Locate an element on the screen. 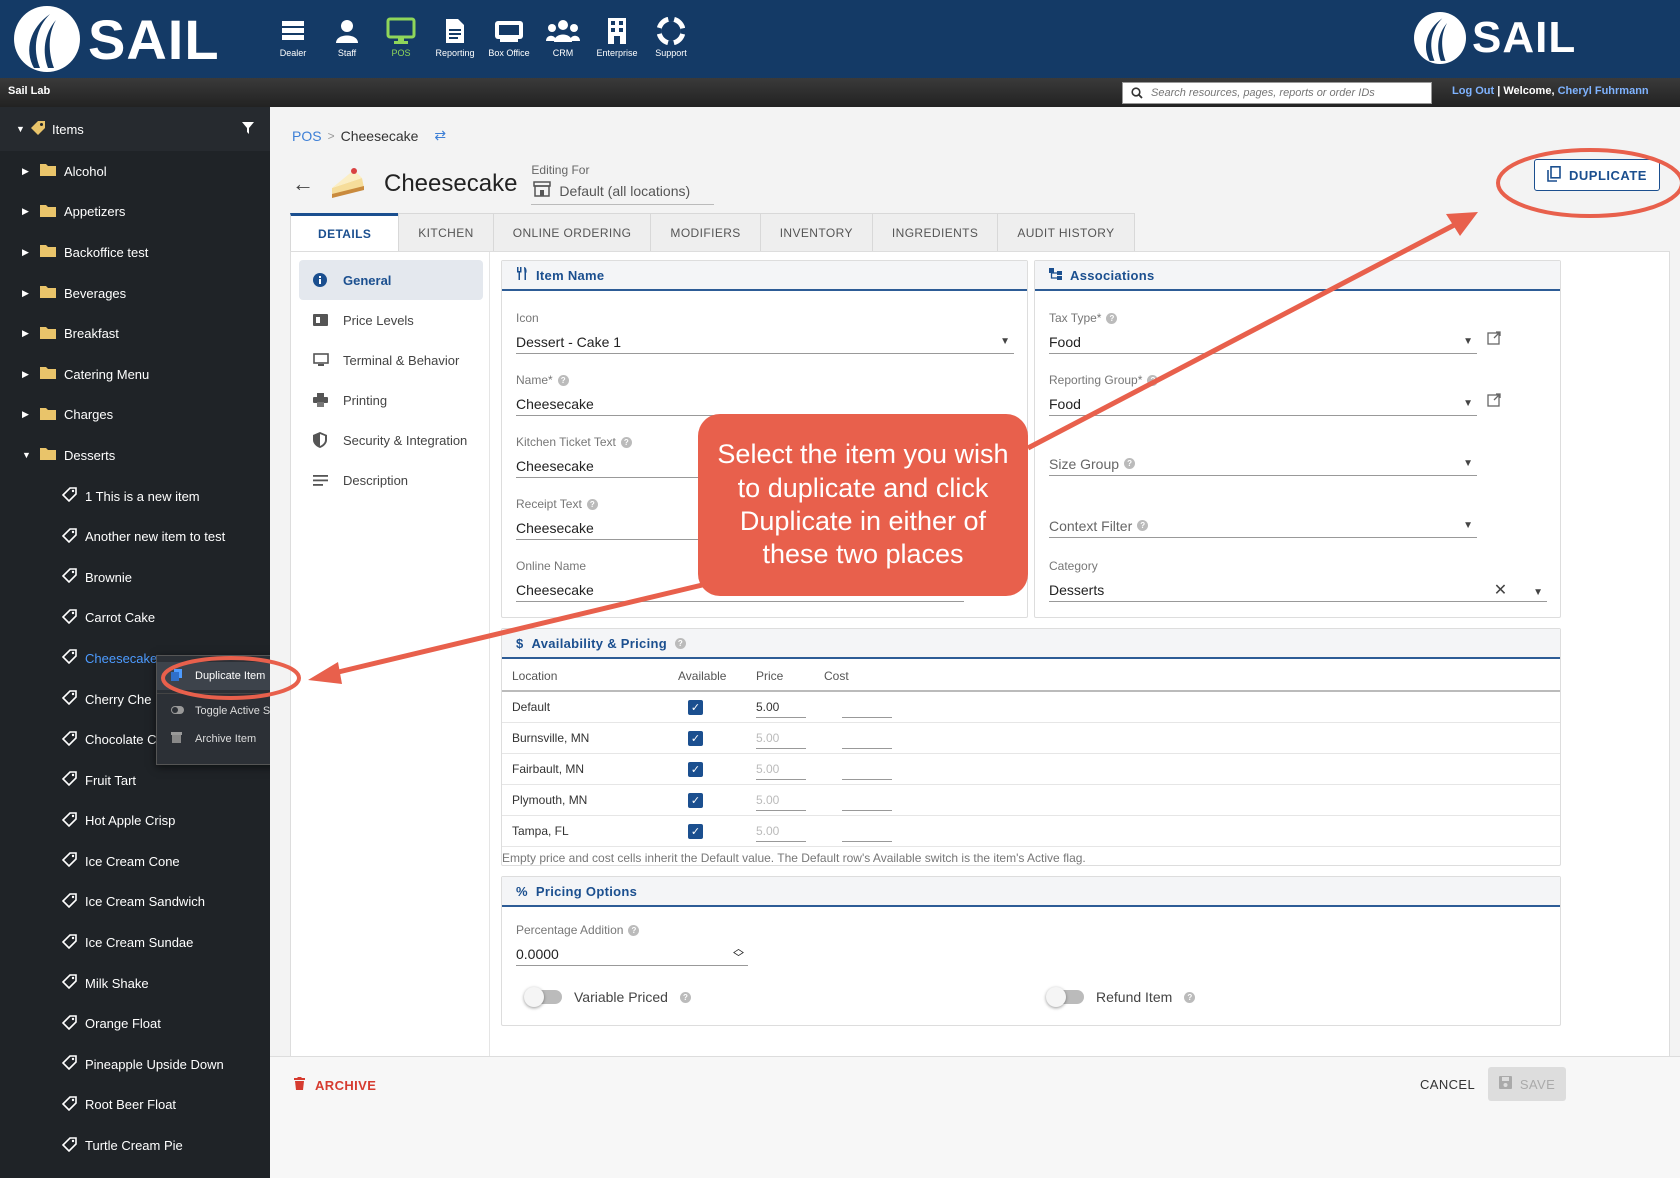 The image size is (1680, 1178). tax-type-select: Food ▼ is located at coordinates (1263, 342).